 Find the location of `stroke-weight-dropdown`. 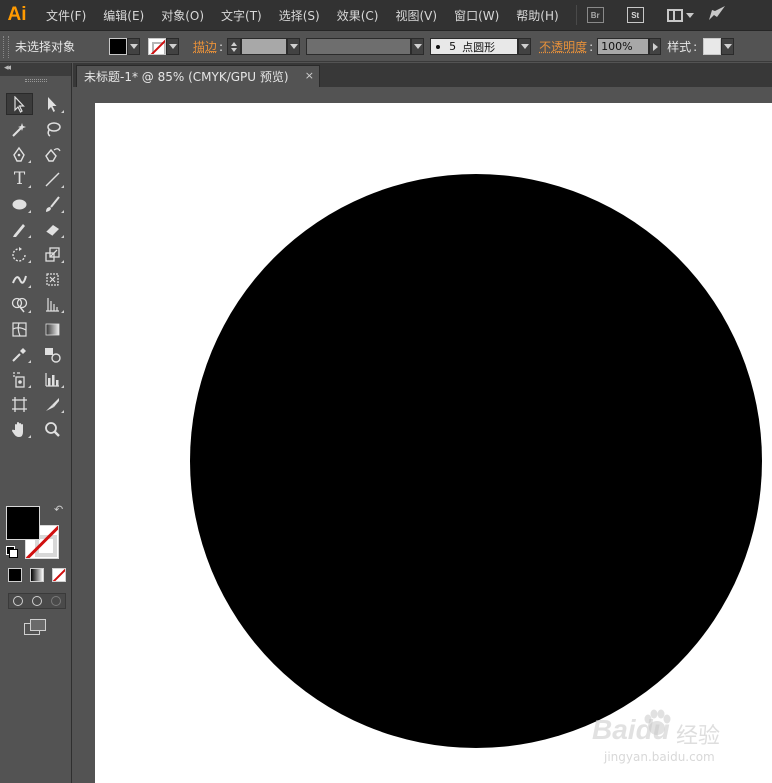

stroke-weight-dropdown is located at coordinates (294, 46).